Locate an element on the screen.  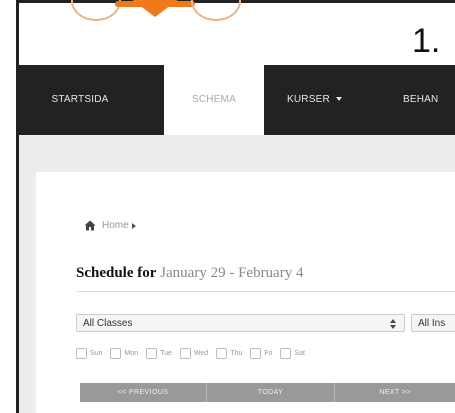
divider is located at coordinates (265, 291).